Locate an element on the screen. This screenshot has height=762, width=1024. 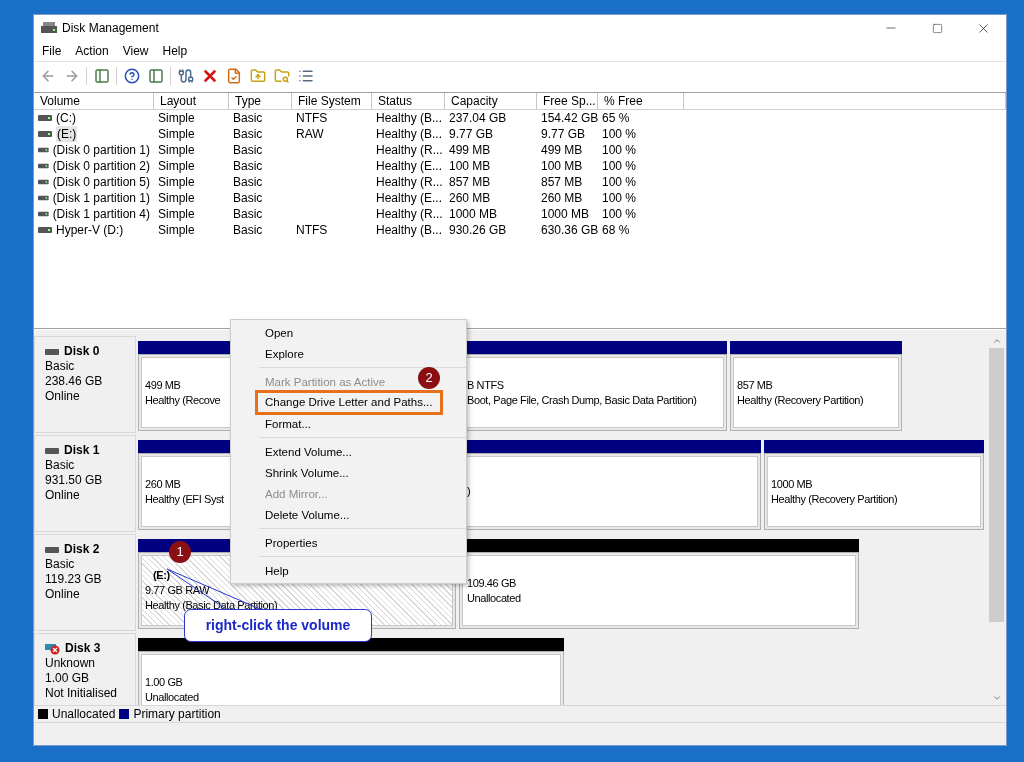
column-header: Status is located at coordinates (408, 101).